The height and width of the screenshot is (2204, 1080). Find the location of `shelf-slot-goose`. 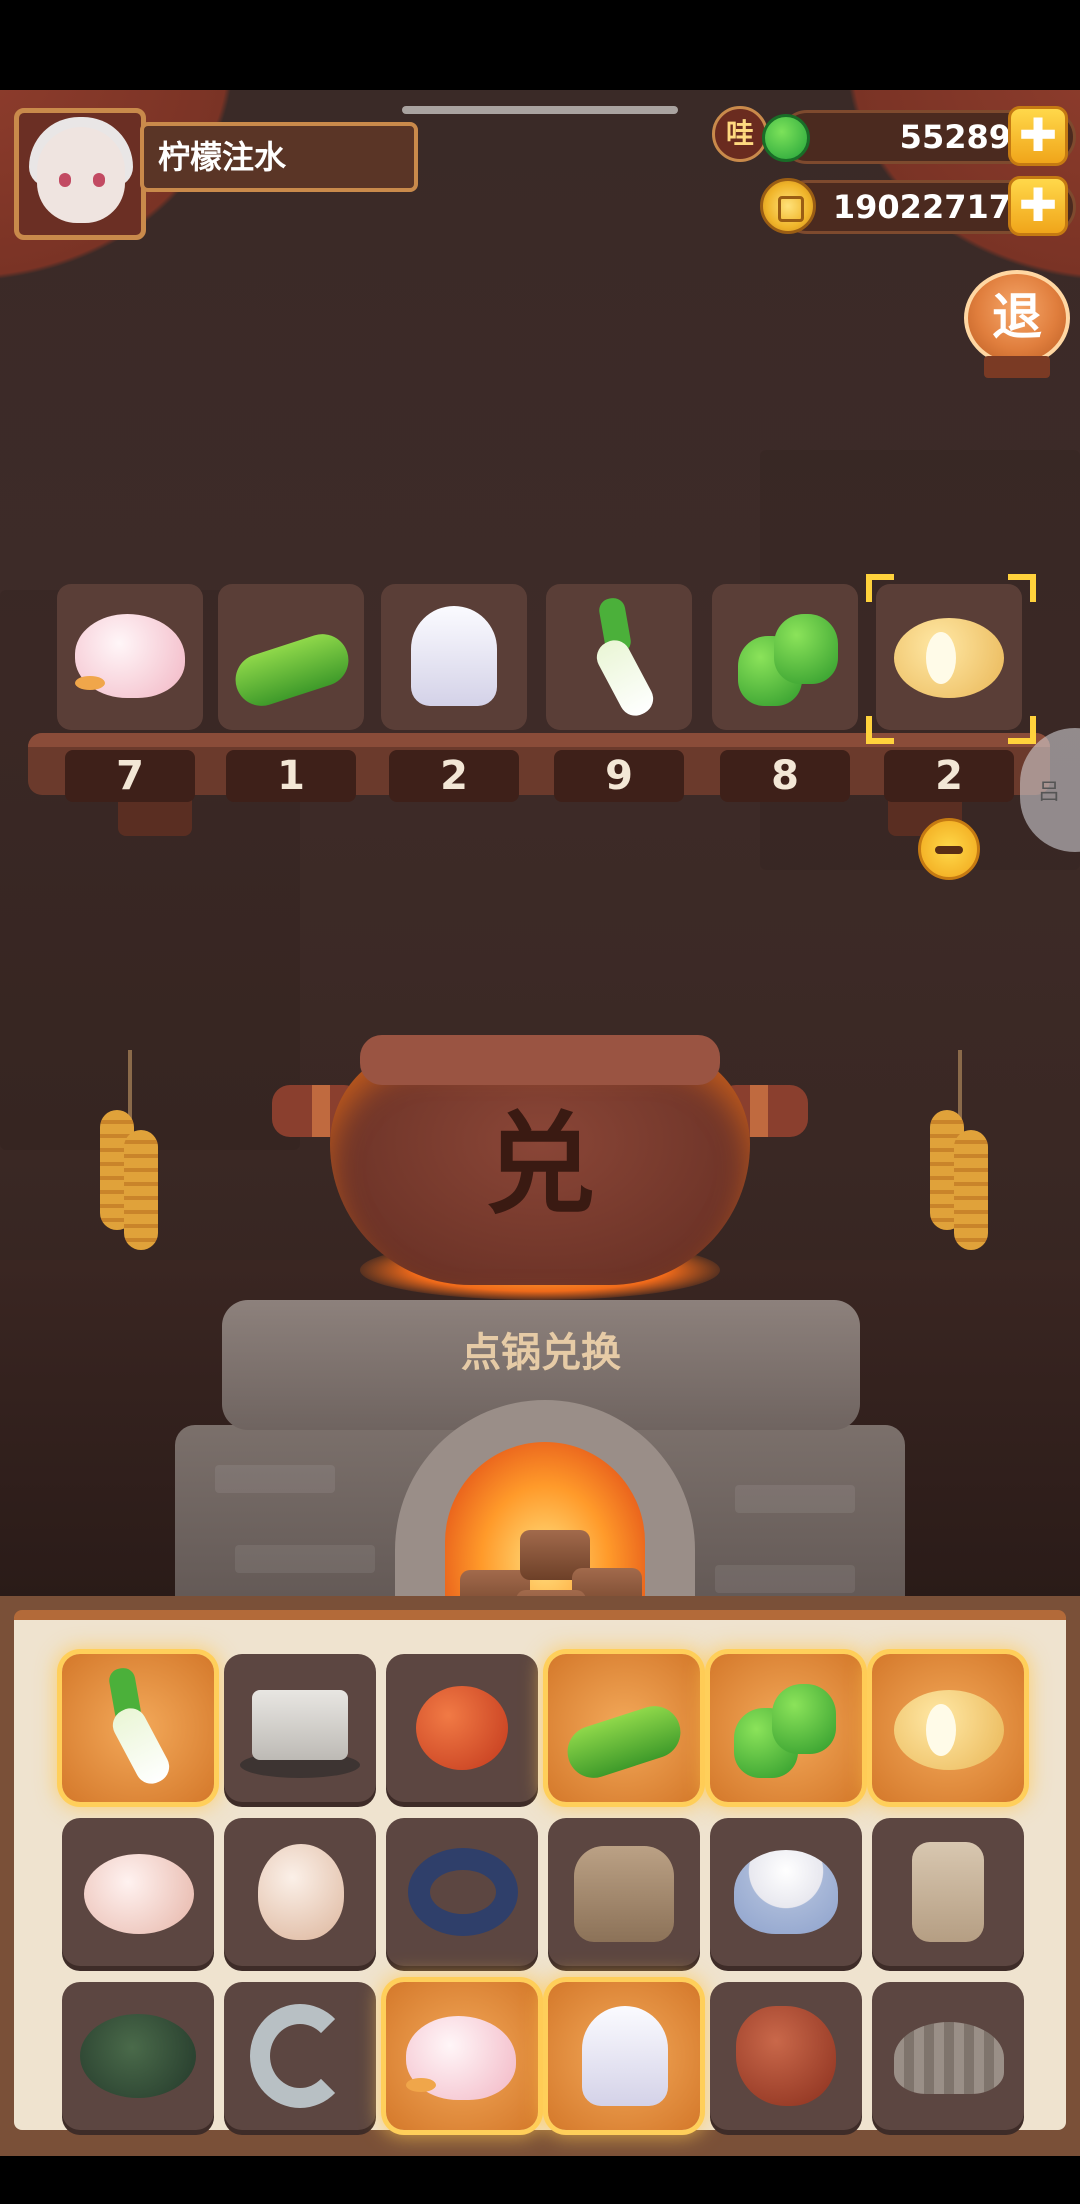

shelf-slot-goose is located at coordinates (130, 657).